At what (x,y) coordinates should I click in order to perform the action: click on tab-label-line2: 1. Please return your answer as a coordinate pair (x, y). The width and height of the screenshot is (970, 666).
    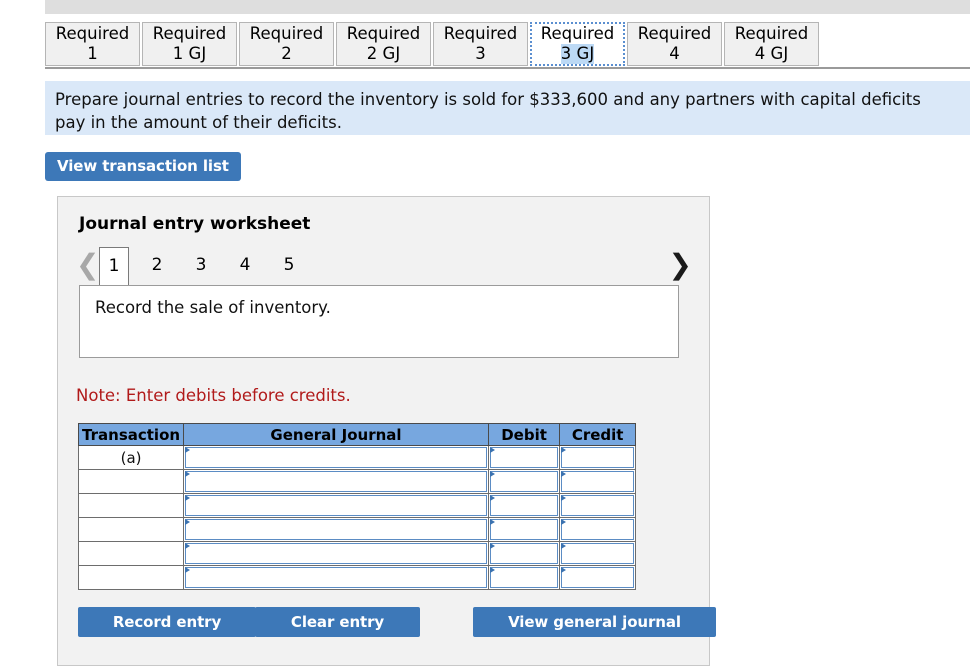
    Looking at the image, I should click on (92, 53).